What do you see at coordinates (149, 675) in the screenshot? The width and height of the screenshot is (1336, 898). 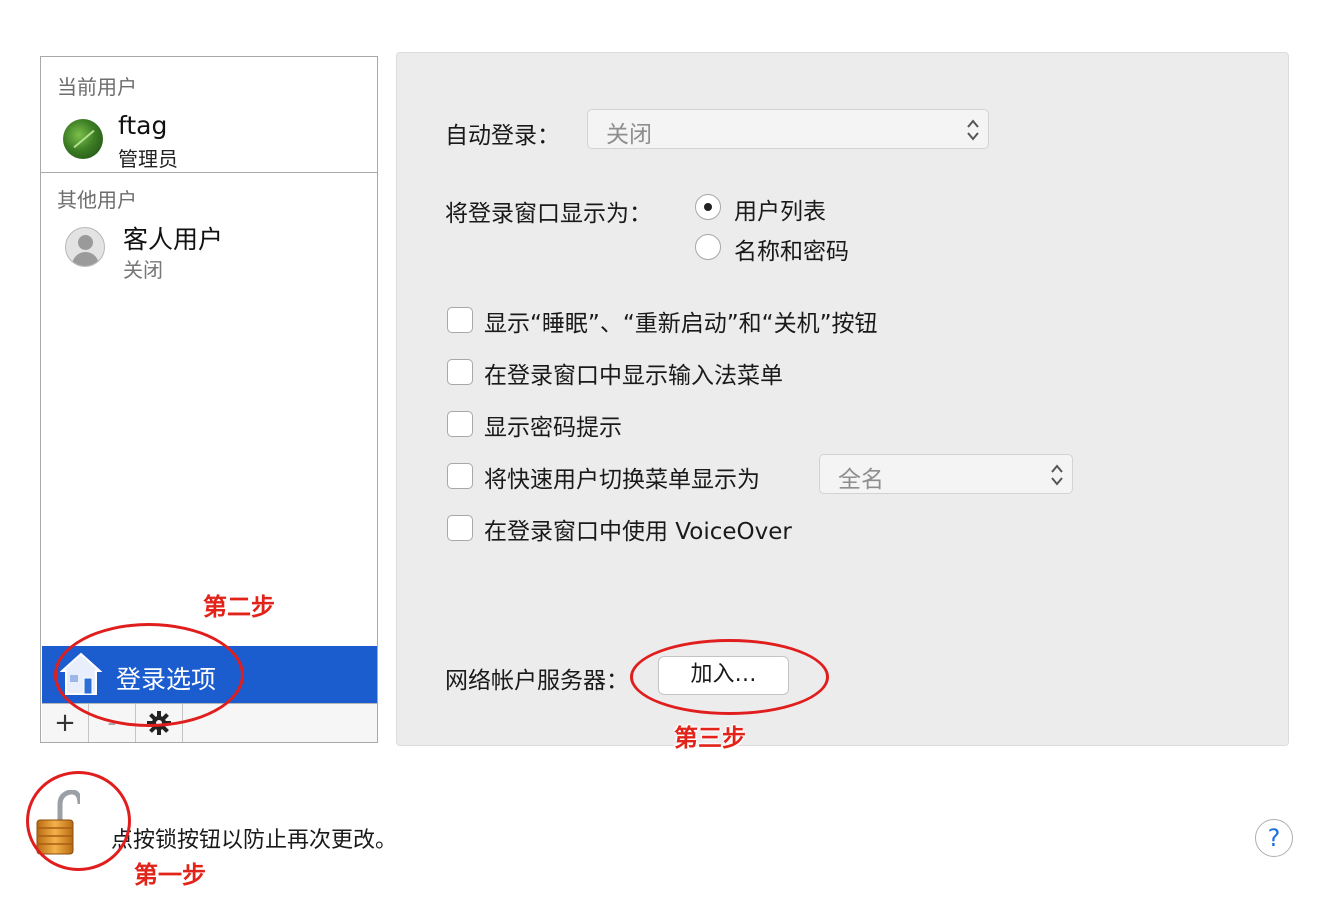 I see `annotation-circle-step2` at bounding box center [149, 675].